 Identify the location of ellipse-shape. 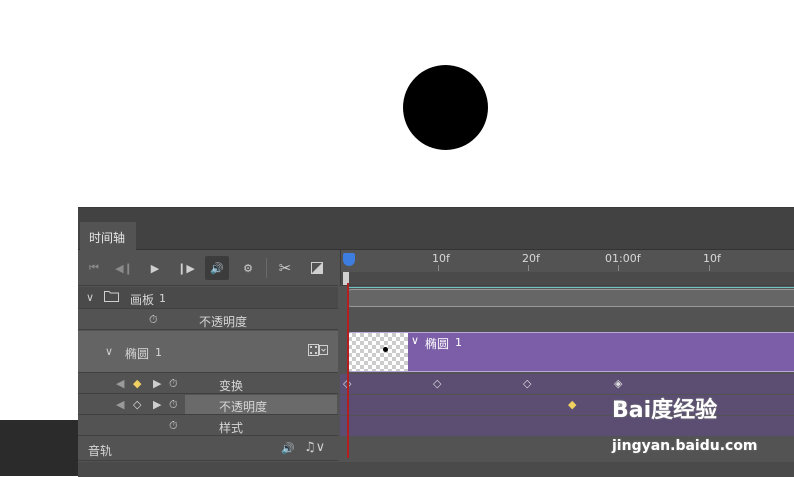
(445, 107).